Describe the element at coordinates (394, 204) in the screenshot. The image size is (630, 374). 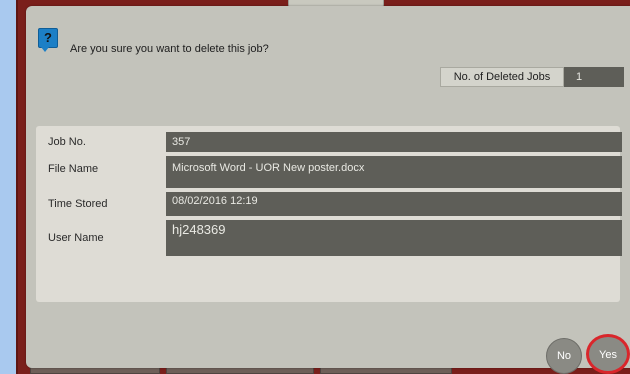
I see `time-stored-value: 08/02/2016 12:19` at that location.